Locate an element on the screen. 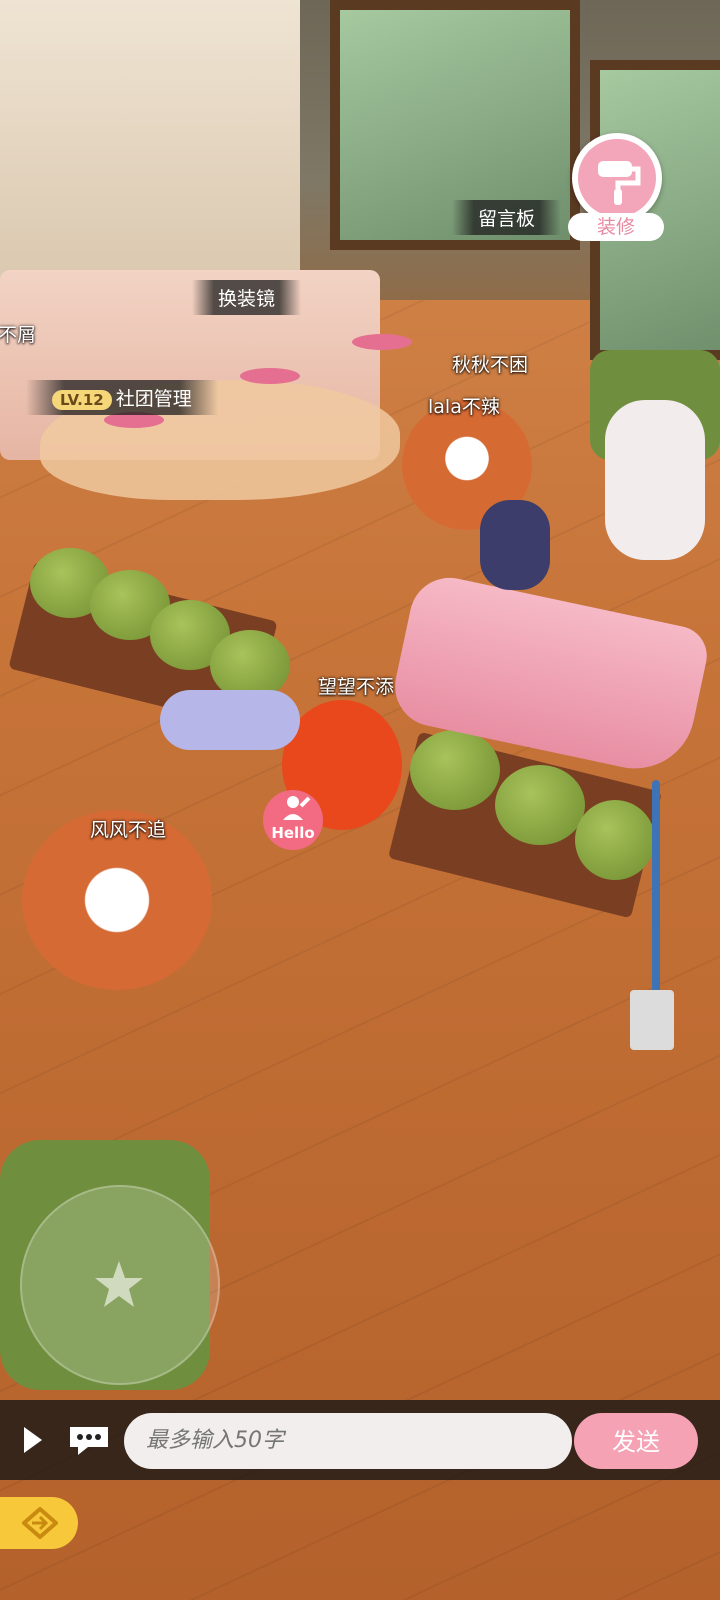 The height and width of the screenshot is (1600, 720). star-icon is located at coordinates (119, 1284).